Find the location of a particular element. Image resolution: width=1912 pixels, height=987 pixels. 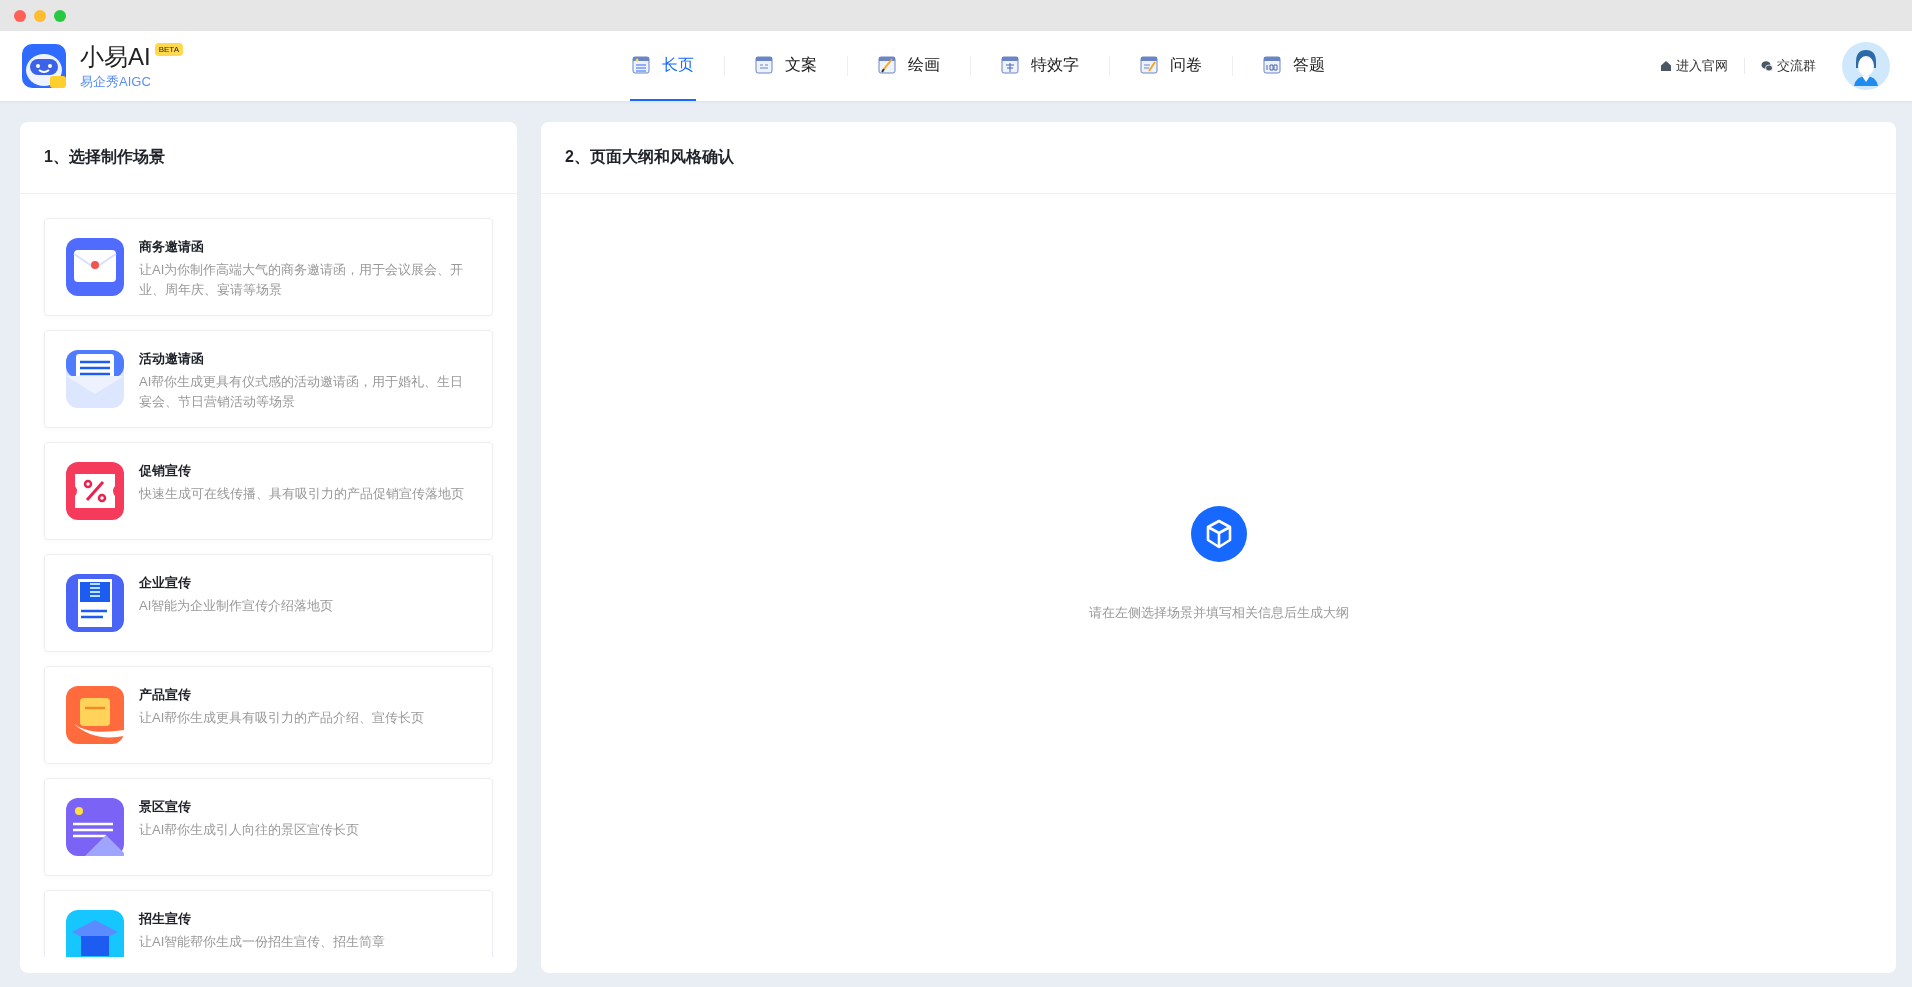

panel-title: 2、页面大纲和风格确认 is located at coordinates (649, 157).